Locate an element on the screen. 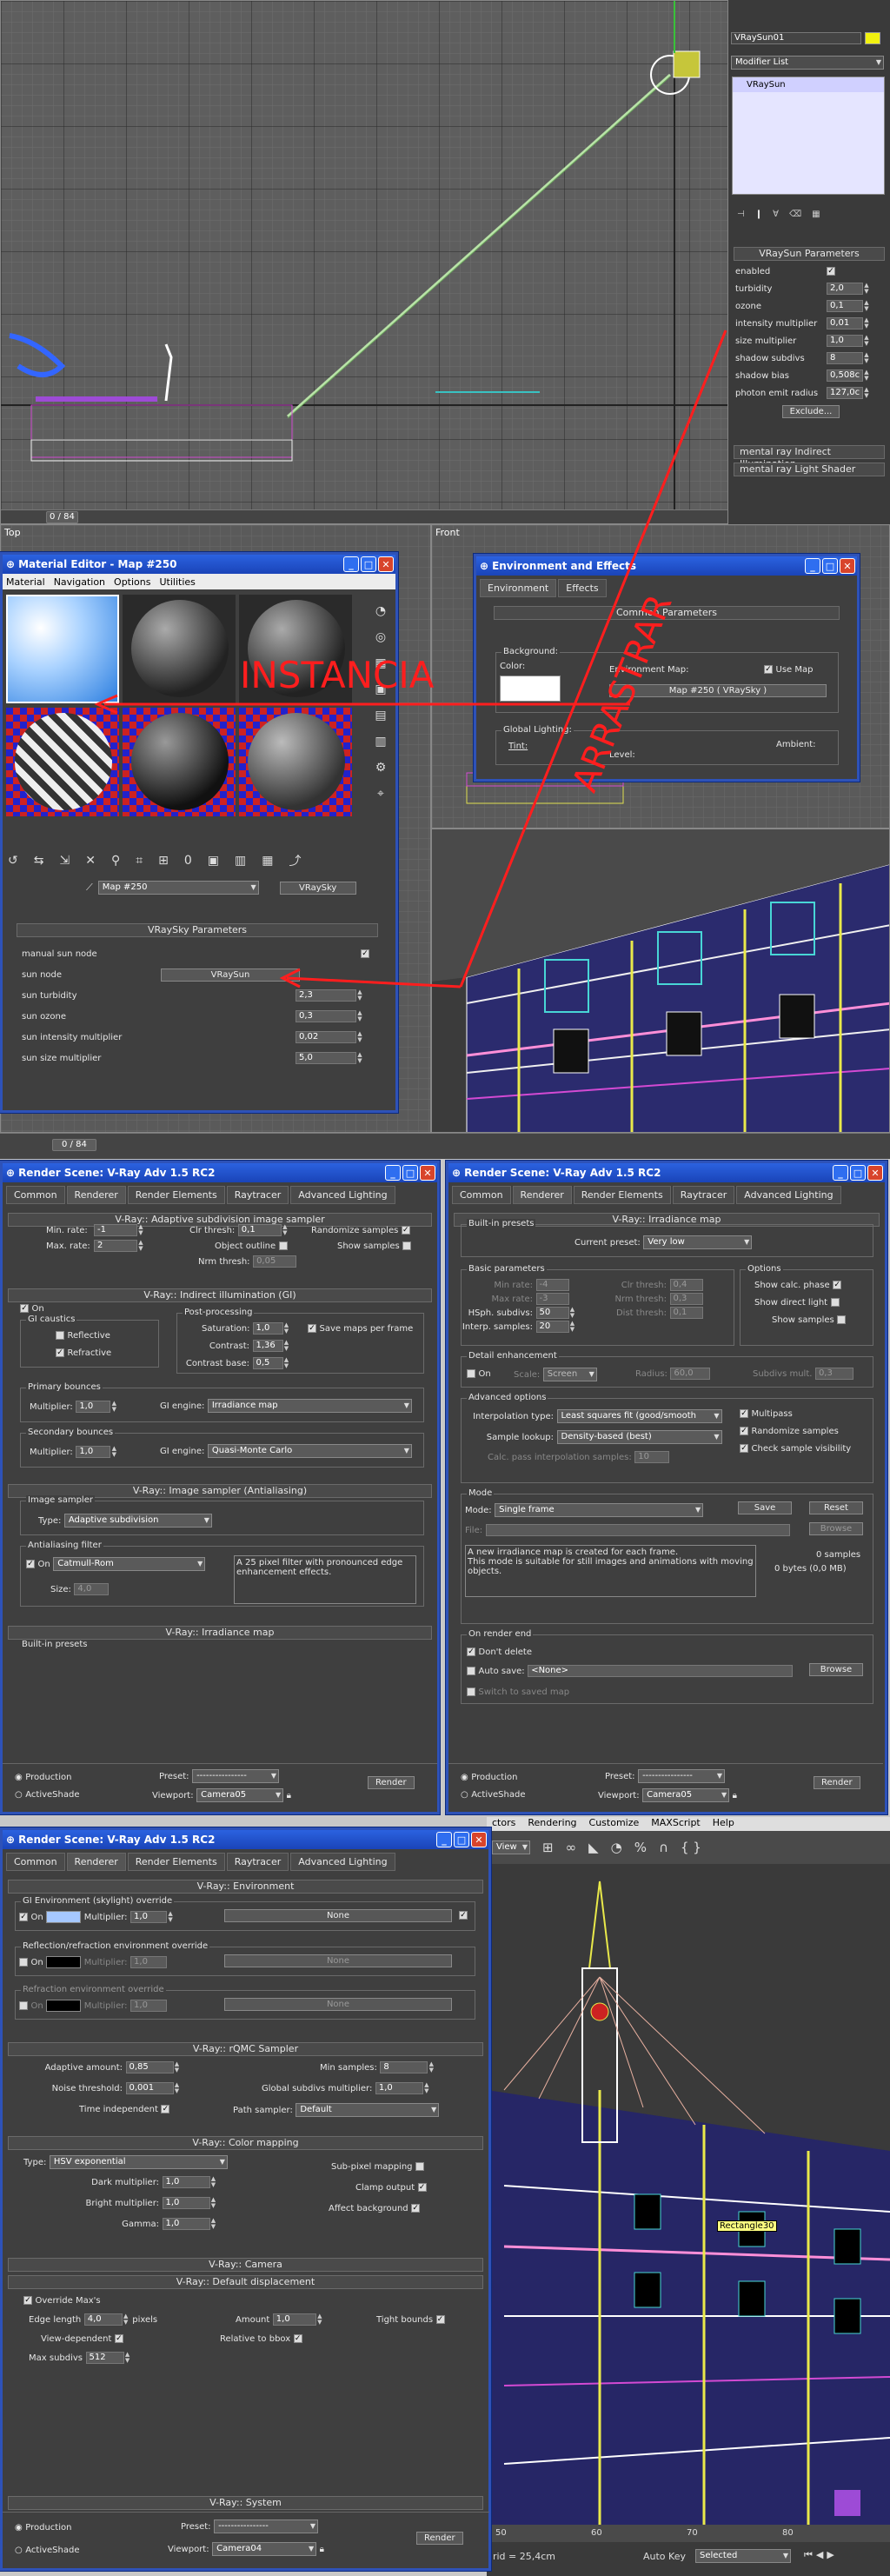 This screenshot has width=890, height=2576. randomize-checkbox: ✓ is located at coordinates (405, 1230).